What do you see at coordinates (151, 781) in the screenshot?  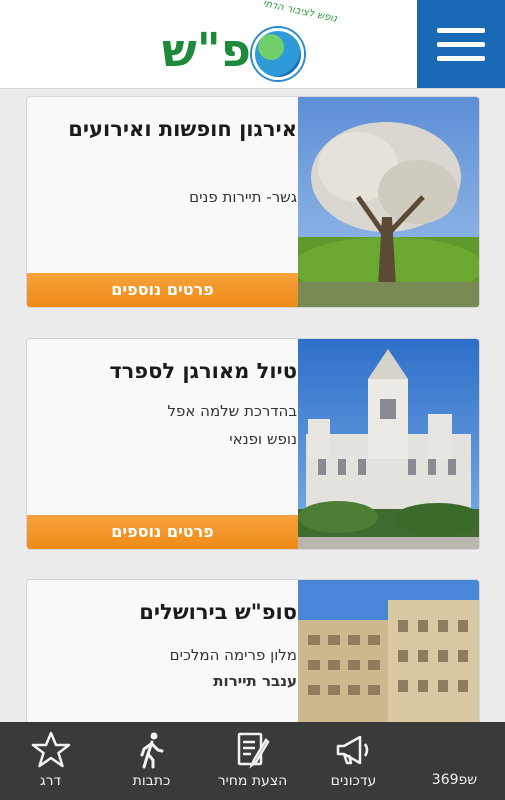 I see `nav-label: כתבות` at bounding box center [151, 781].